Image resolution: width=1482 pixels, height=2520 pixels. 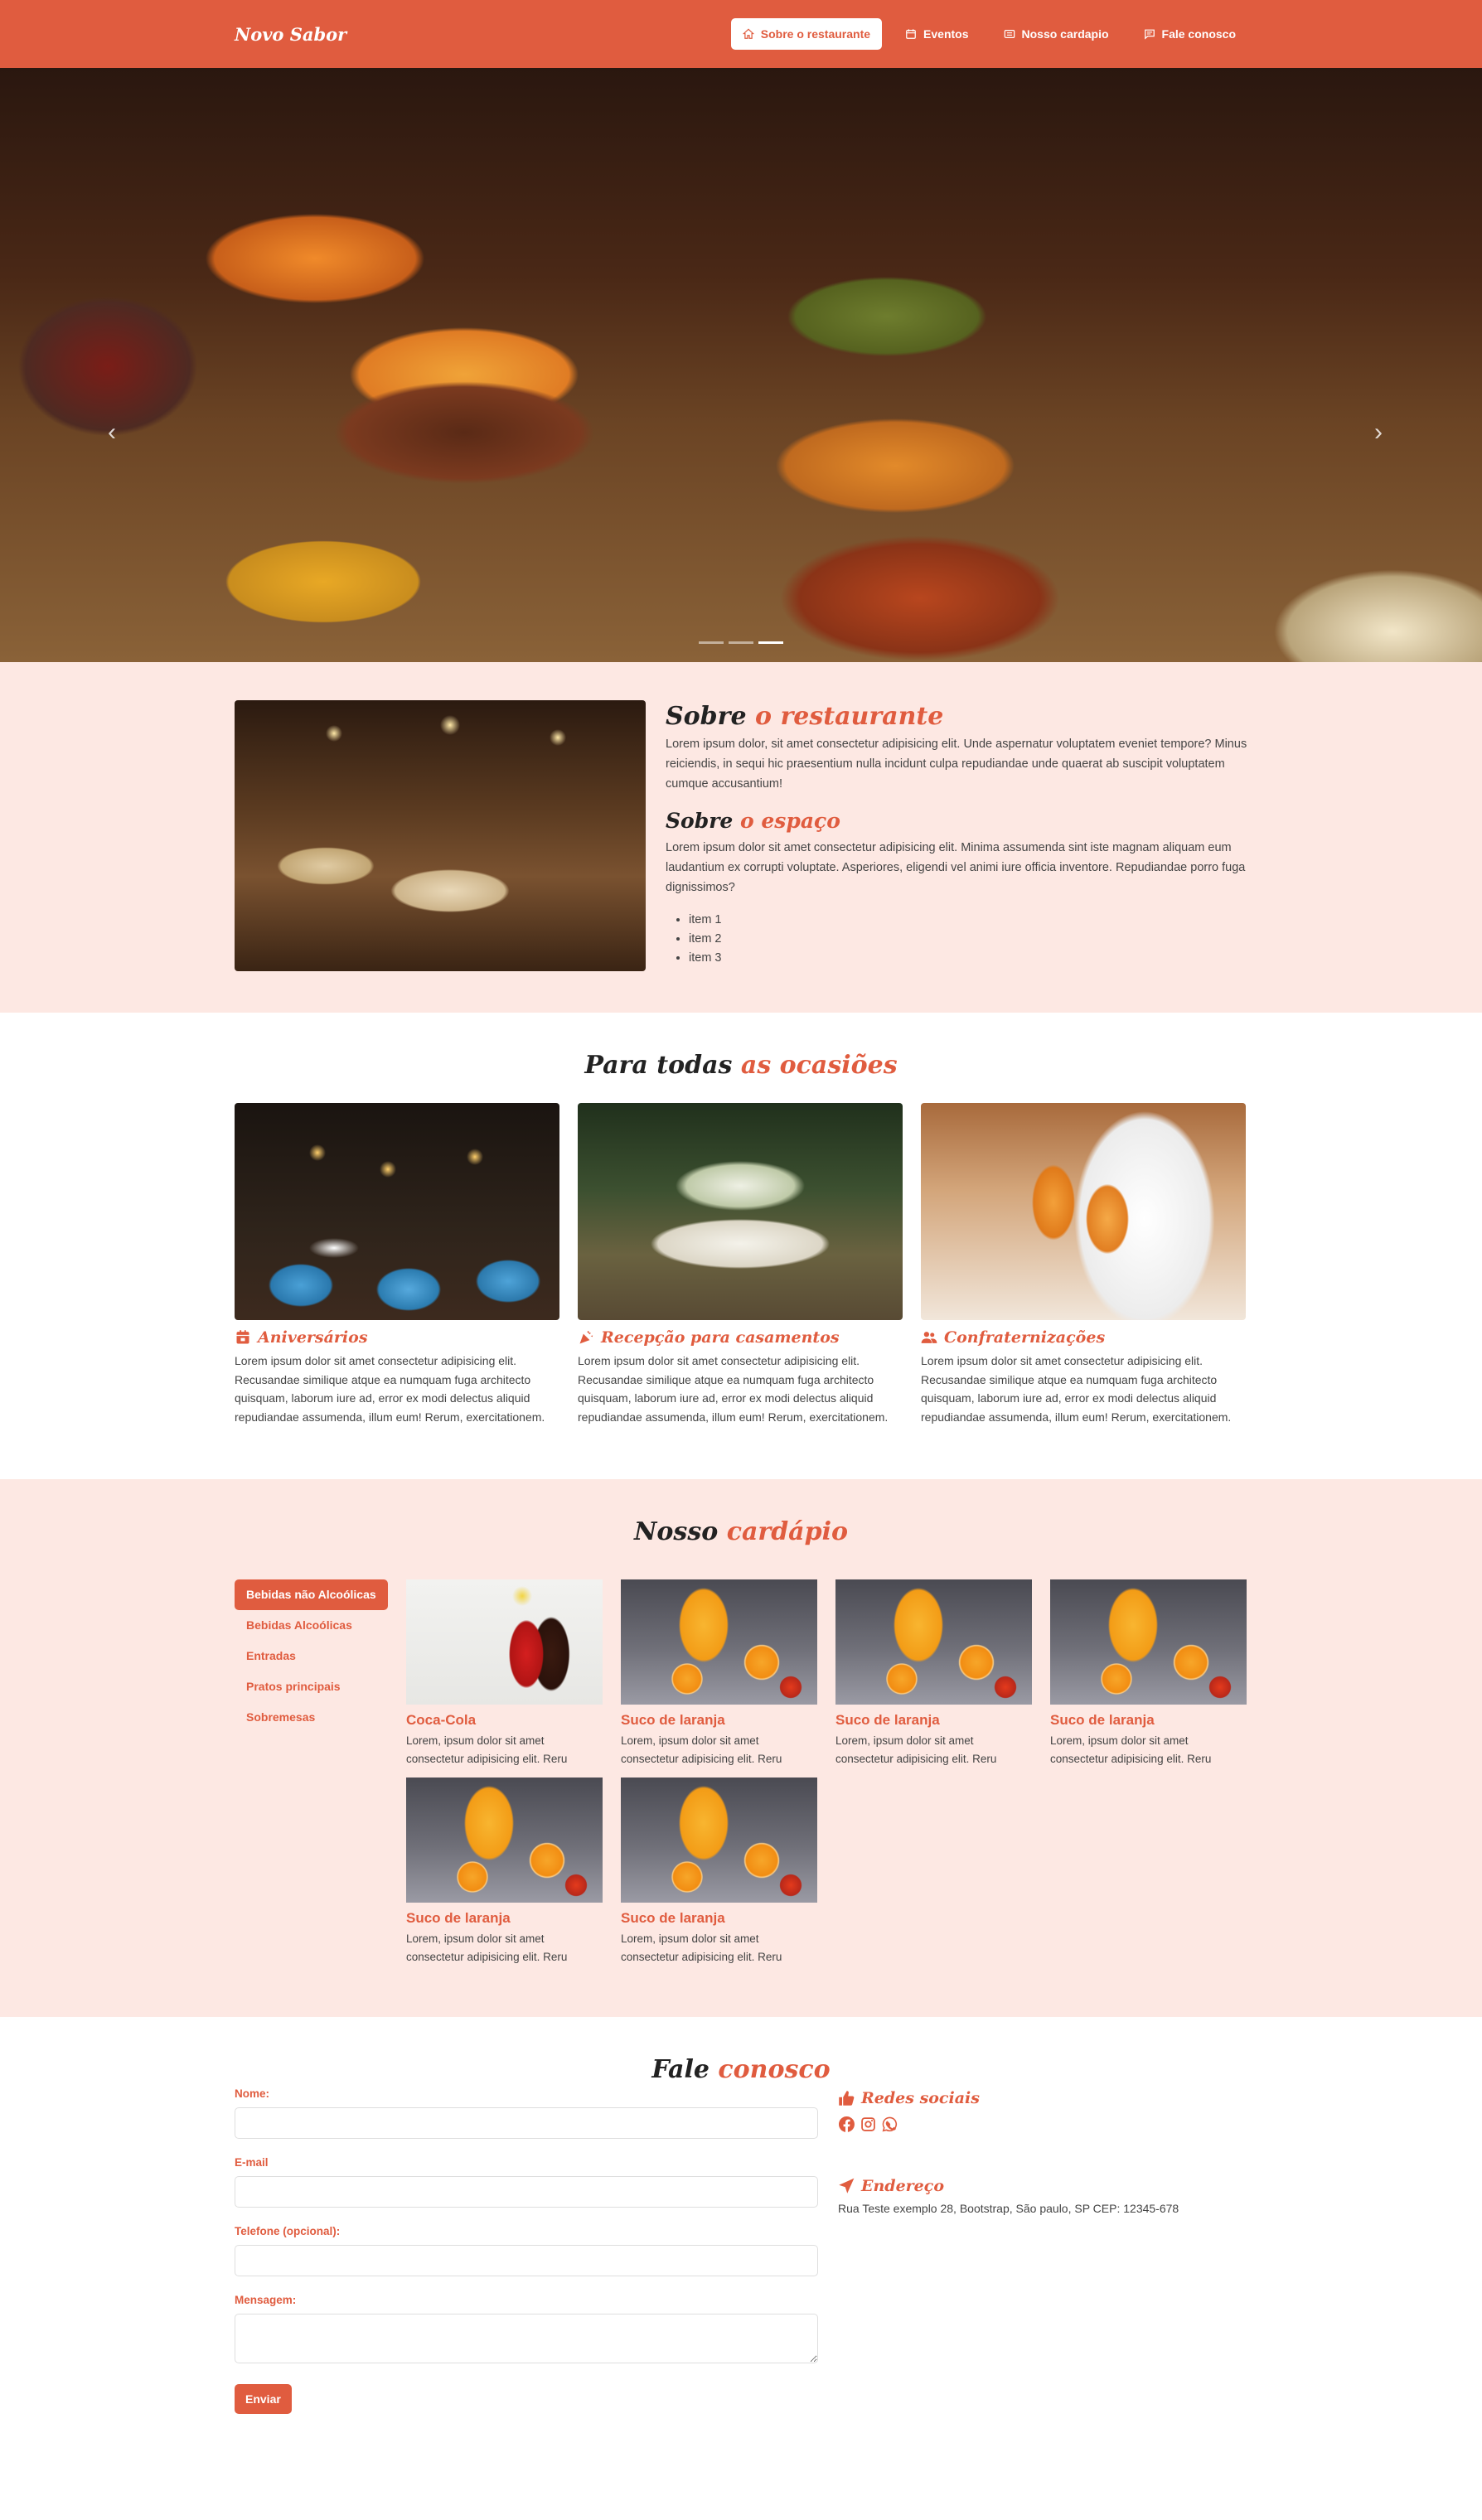 I want to click on menu-title-accent: cardápio, so click(x=787, y=1531).